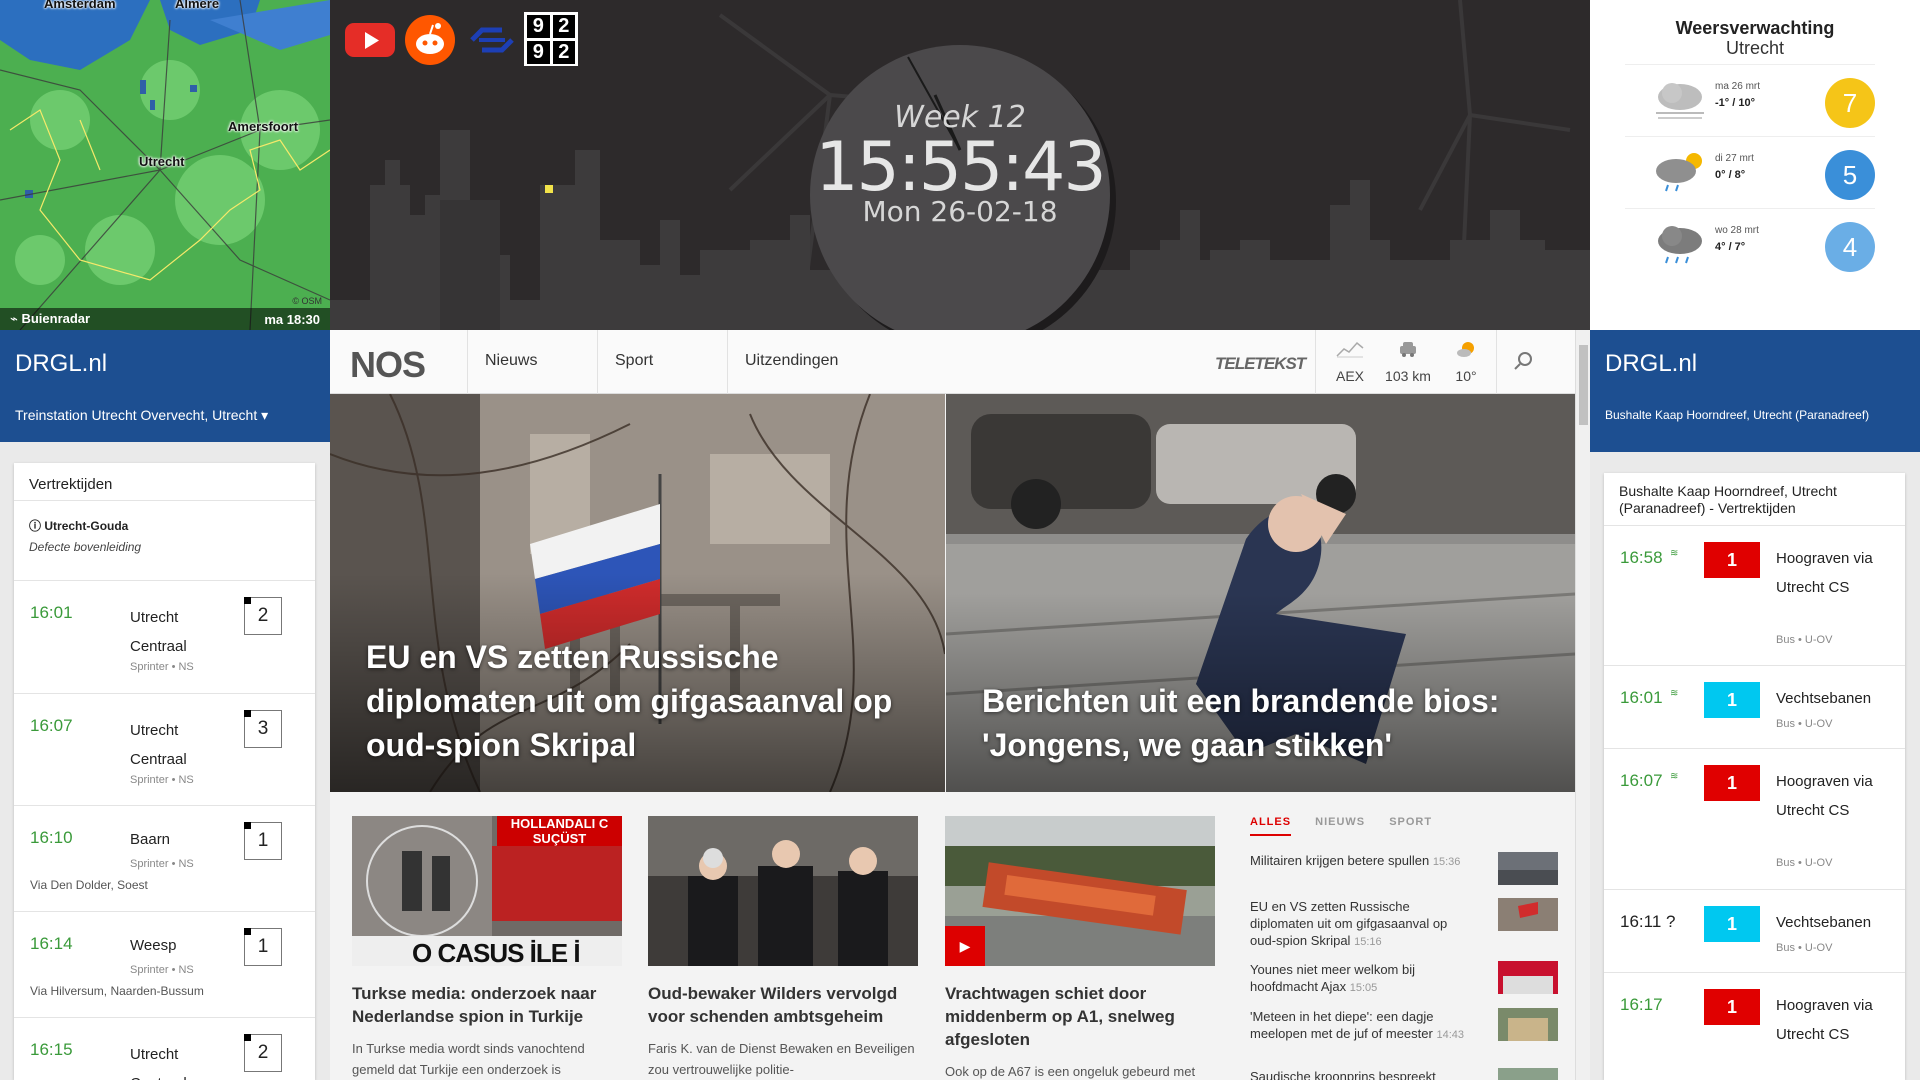 The width and height of the screenshot is (1920, 1080). I want to click on chart-icon, so click(1350, 351).